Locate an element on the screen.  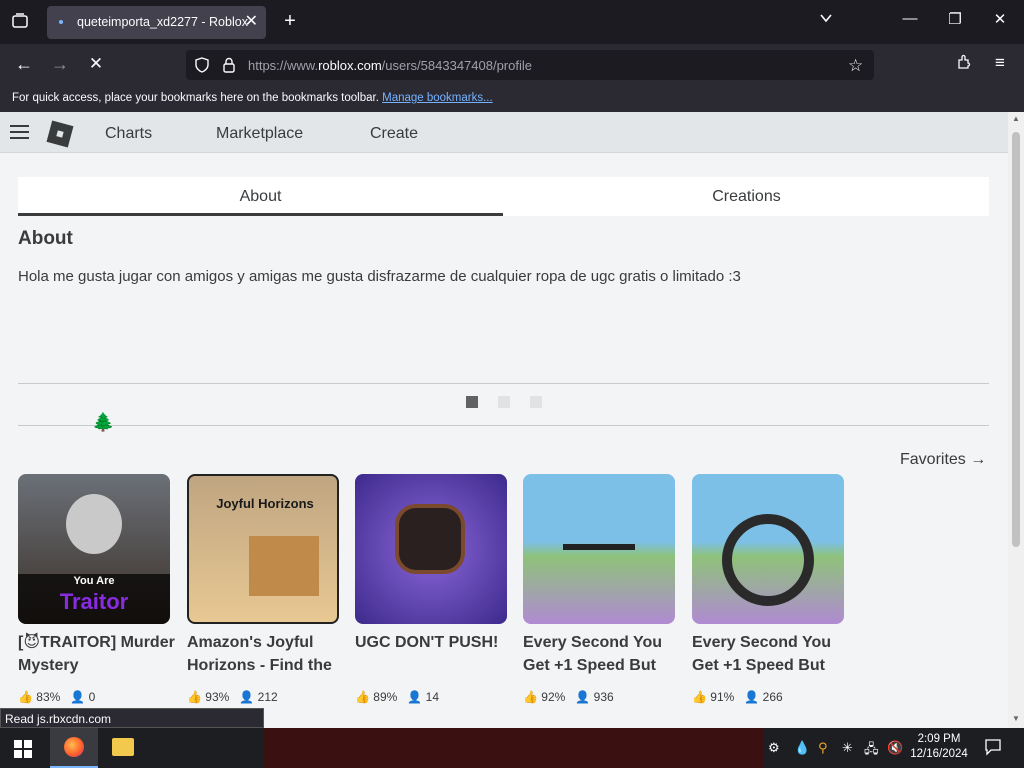
clock-time: 2:09 PM is located at coordinates (939, 739).